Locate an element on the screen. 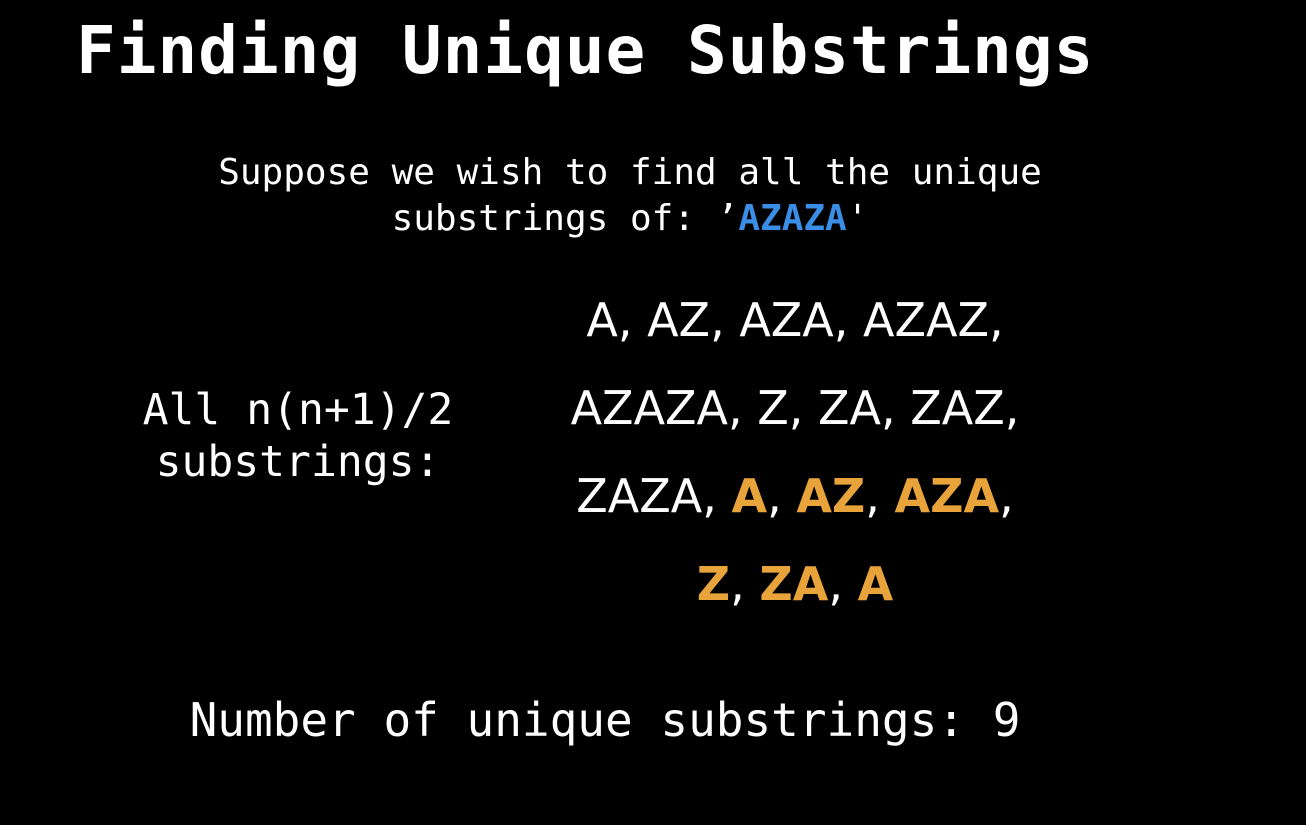 The height and width of the screenshot is (825, 1306). intro-line-1: Suppose we wish to find all the unique is located at coordinates (630, 172).